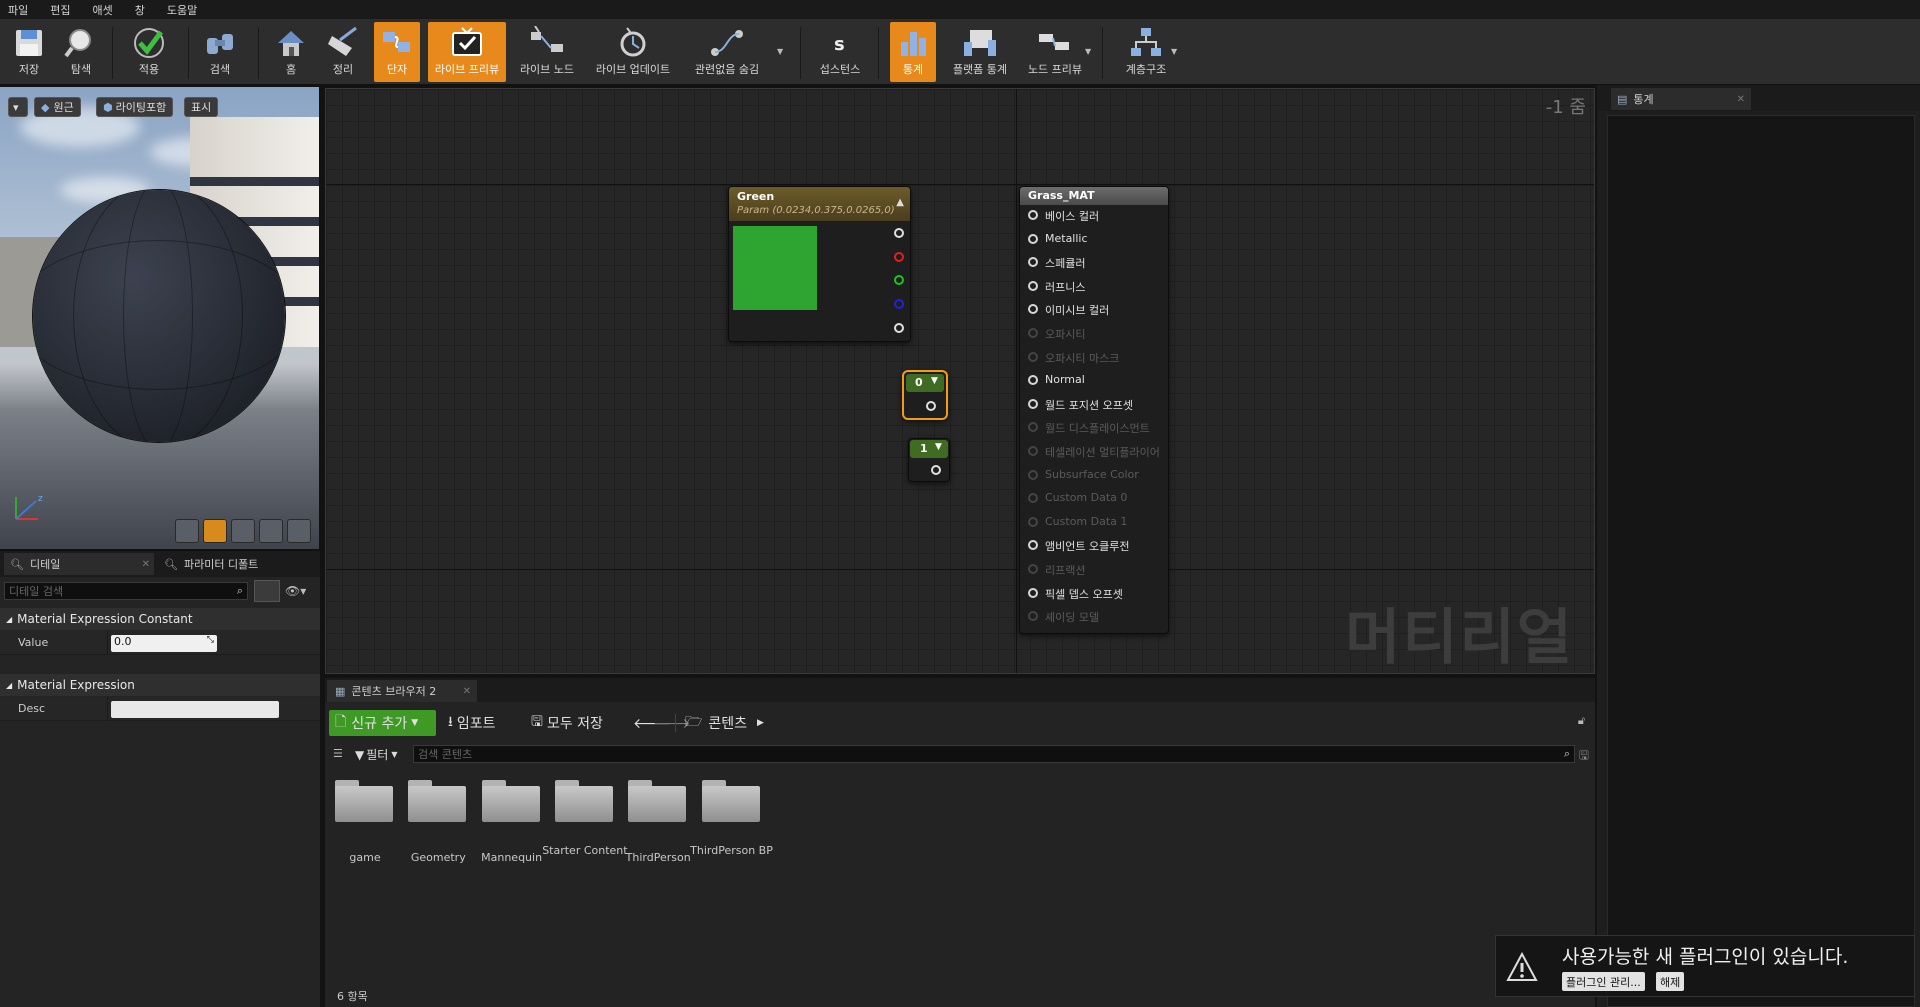 The image size is (1920, 1007). I want to click on output-pin-a, so click(899, 328).